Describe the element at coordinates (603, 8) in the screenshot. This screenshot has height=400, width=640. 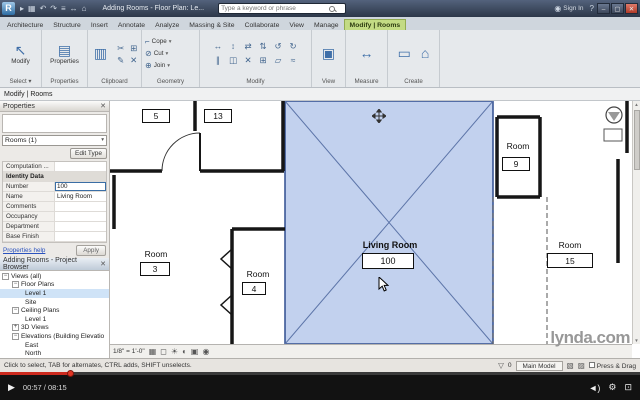
I see `minimize-button: –` at that location.